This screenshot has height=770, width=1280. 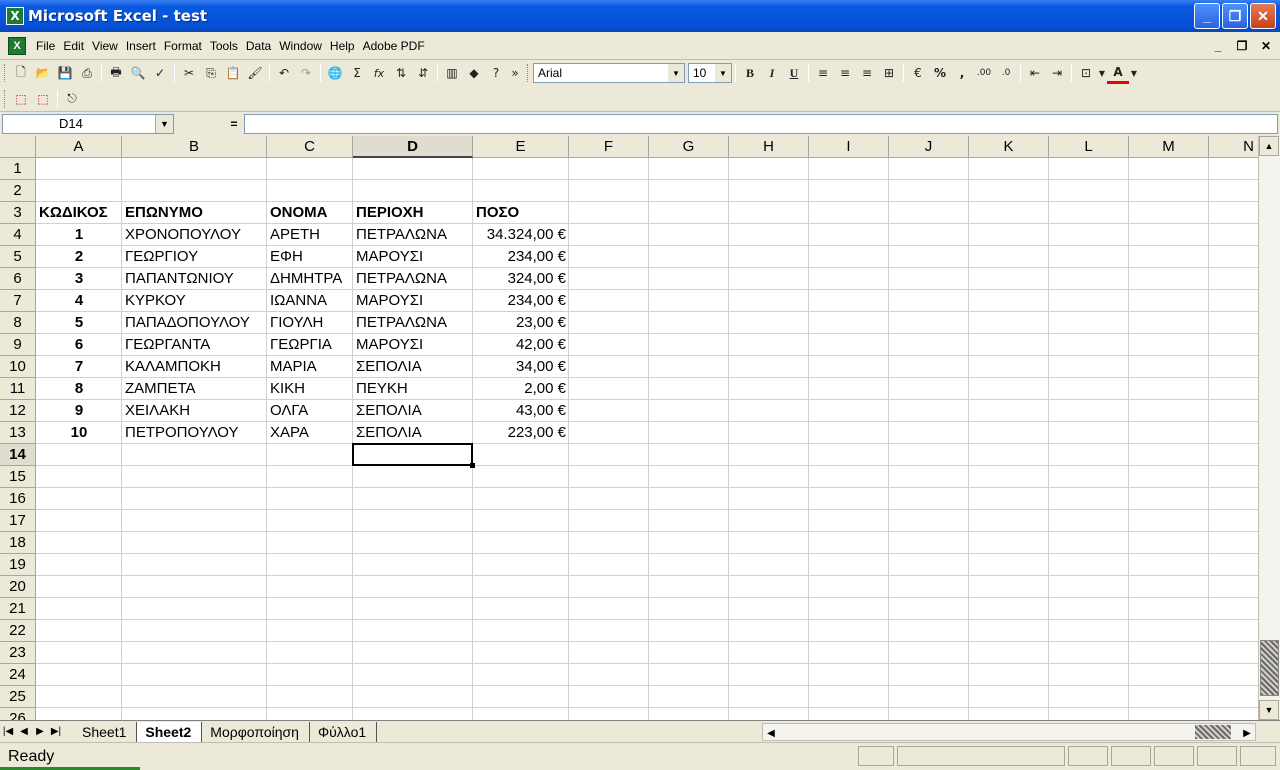 I want to click on help-icon: ?, so click(x=496, y=73).